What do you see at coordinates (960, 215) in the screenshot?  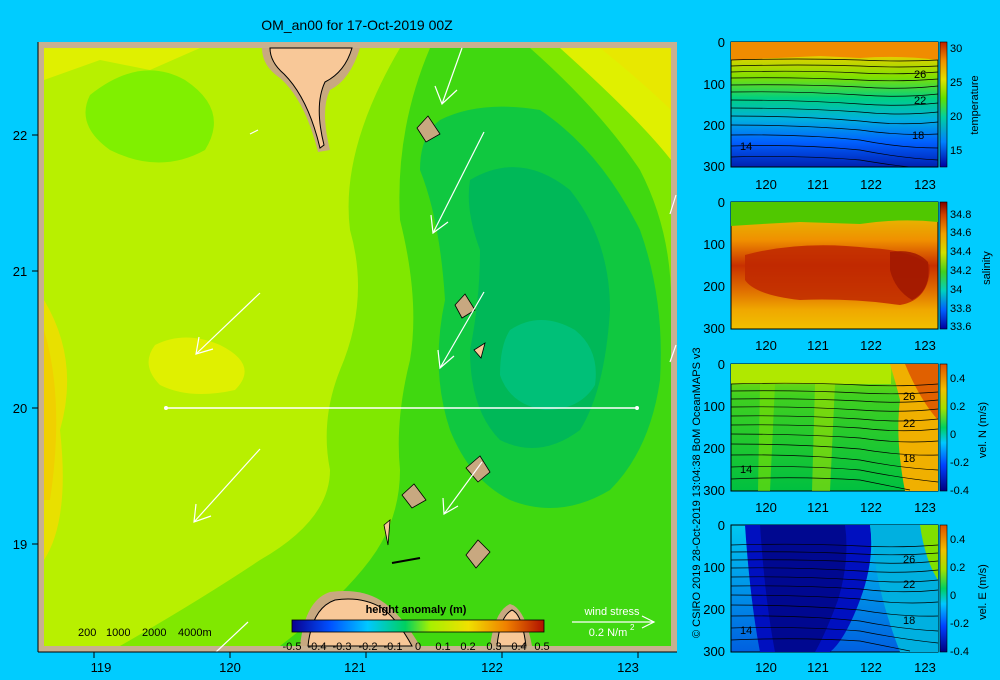 I see `colorbar-tick: 34.8` at bounding box center [960, 215].